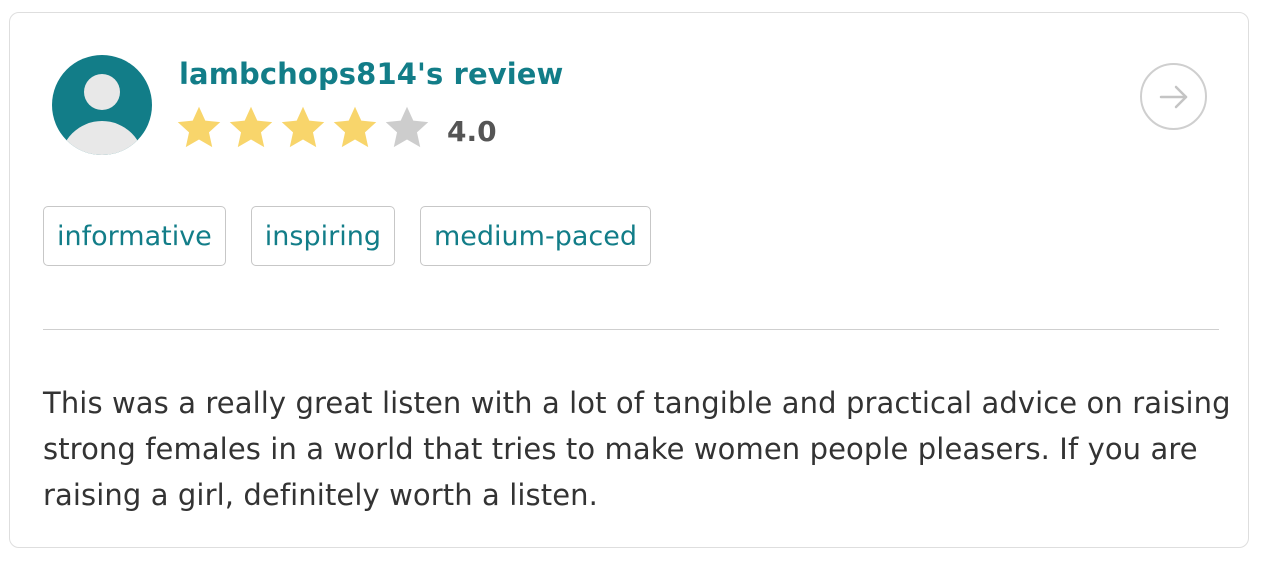  What do you see at coordinates (322, 236) in the screenshot?
I see `tag-inspiring: inspiring` at bounding box center [322, 236].